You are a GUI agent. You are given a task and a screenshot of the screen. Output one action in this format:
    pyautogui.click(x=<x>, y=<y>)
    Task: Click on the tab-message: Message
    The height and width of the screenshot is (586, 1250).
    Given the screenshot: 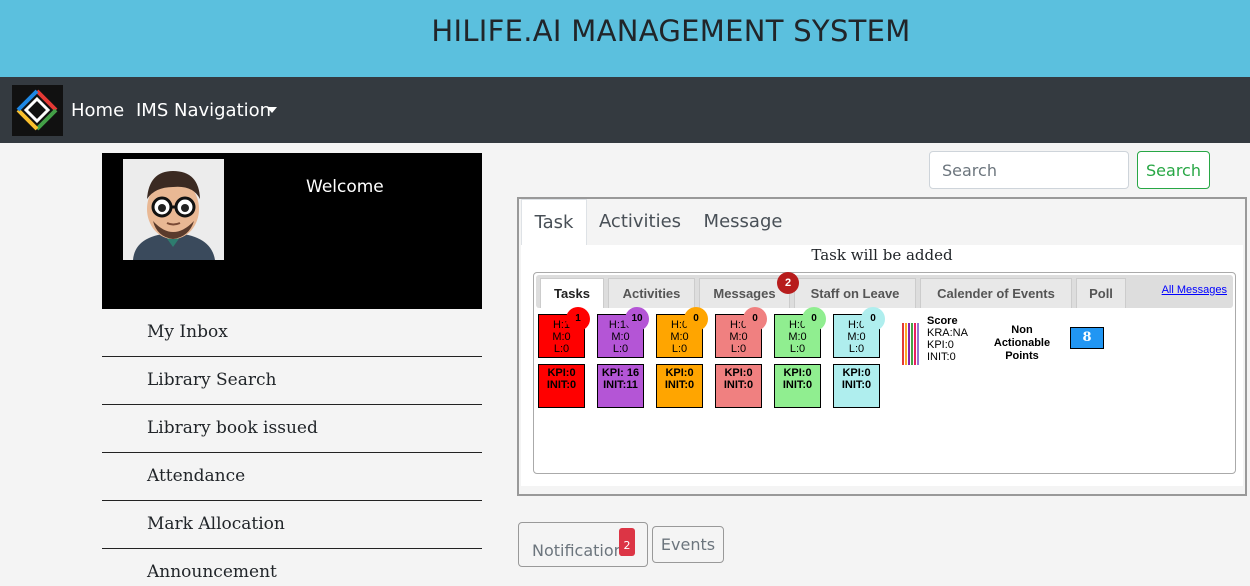 What is the action you would take?
    pyautogui.click(x=743, y=222)
    